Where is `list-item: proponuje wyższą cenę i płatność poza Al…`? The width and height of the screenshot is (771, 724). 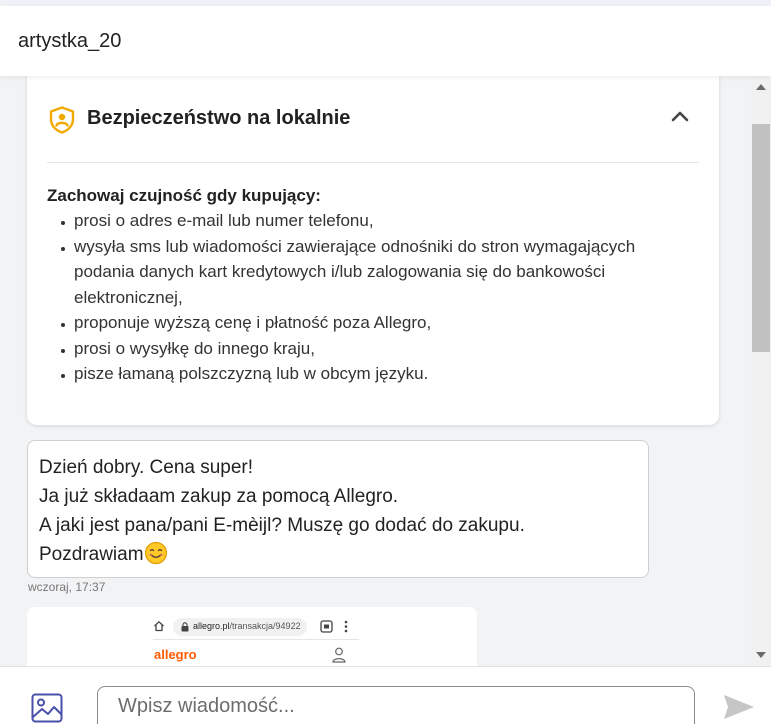
list-item: proponuje wyższą cenę i płatność poza Al… is located at coordinates (372, 323).